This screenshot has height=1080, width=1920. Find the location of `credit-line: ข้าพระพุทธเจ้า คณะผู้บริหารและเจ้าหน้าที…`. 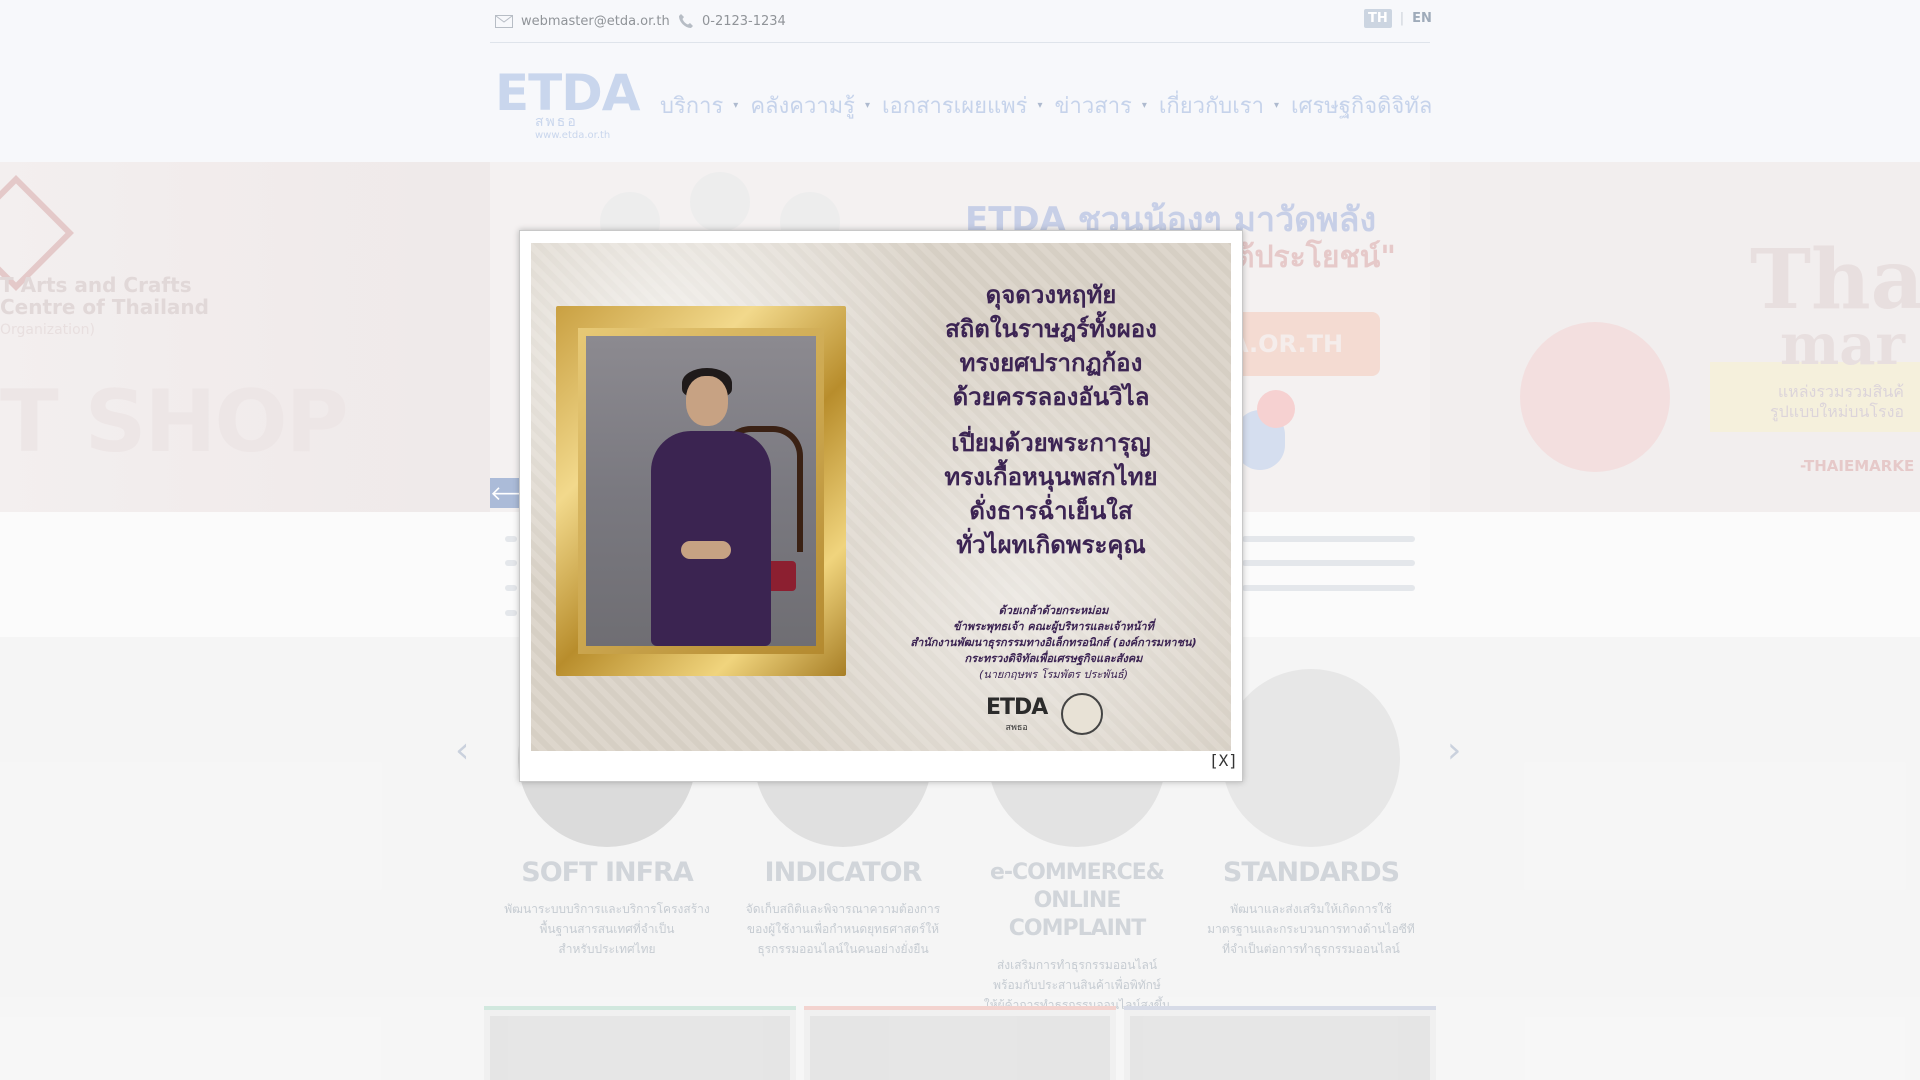

credit-line: ข้าพระพุทธเจ้า คณะผู้บริหารและเจ้าหน้าที… is located at coordinates (1053, 626).